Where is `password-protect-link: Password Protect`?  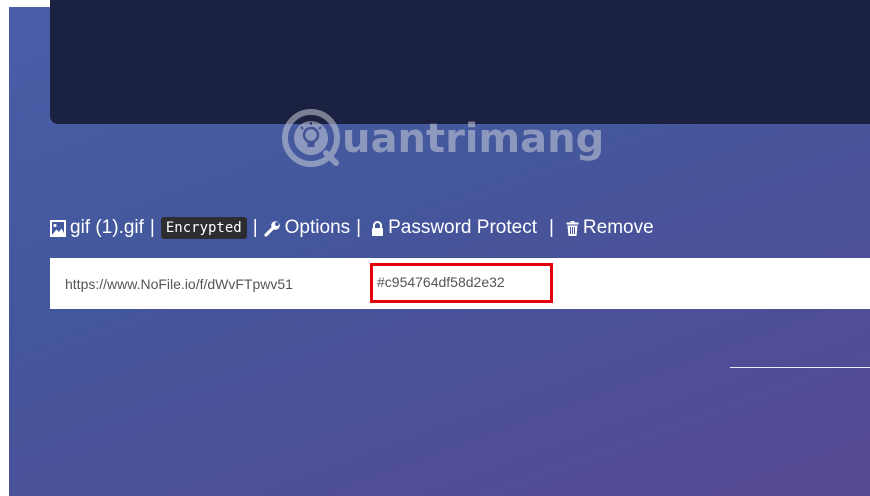 password-protect-link: Password Protect is located at coordinates (454, 228).